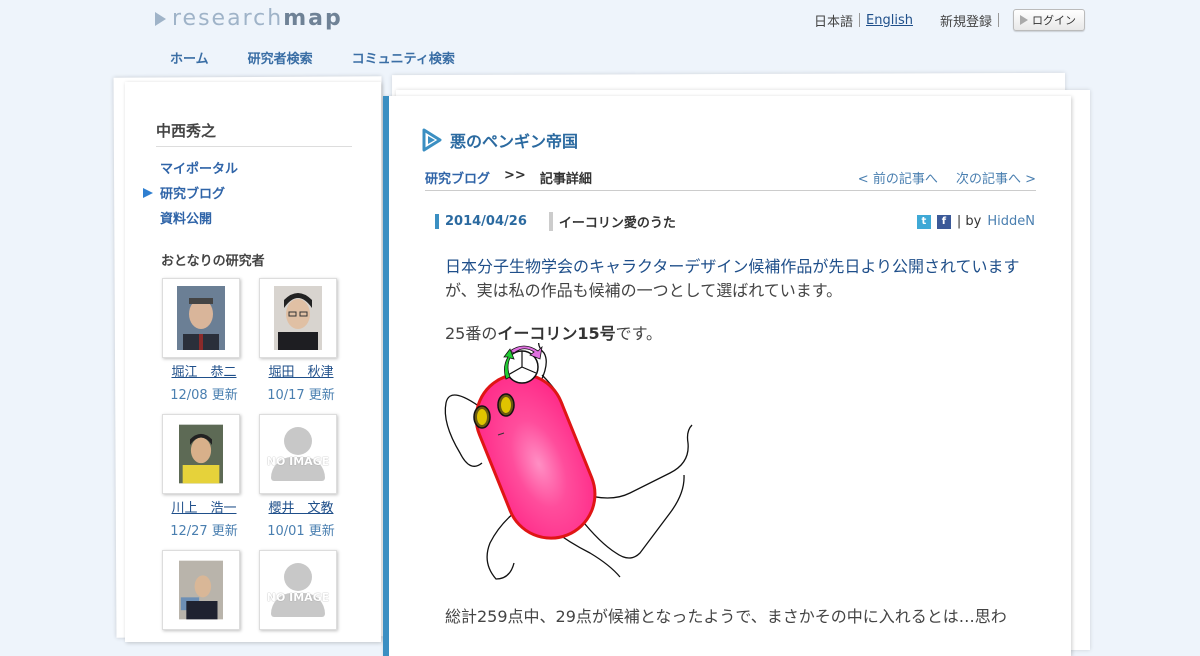 The height and width of the screenshot is (656, 1200). Describe the element at coordinates (568, 461) in the screenshot. I see `ecoli-character-illustration` at that location.